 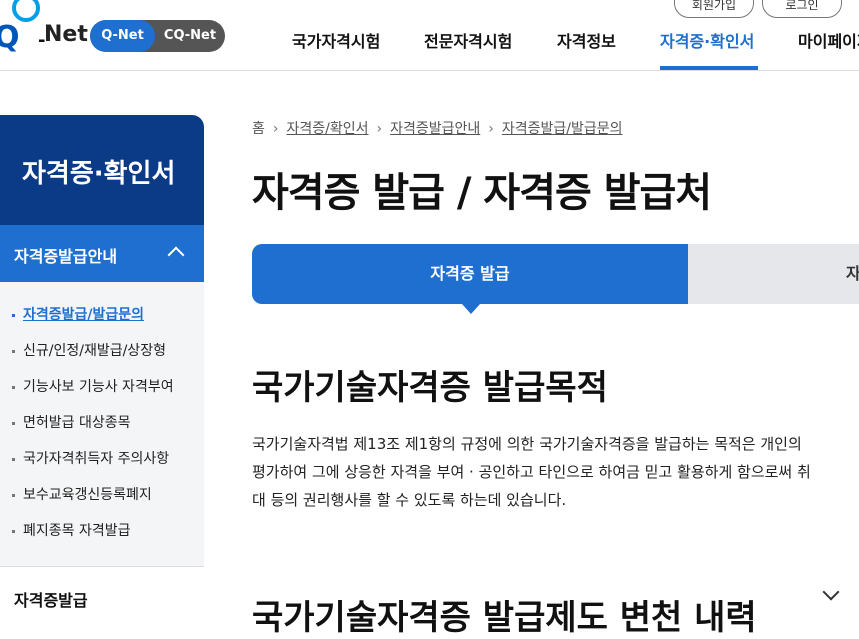 I want to click on sidebar-item-new-reissue: 신규/인정/재발급/상장형, so click(x=89, y=350).